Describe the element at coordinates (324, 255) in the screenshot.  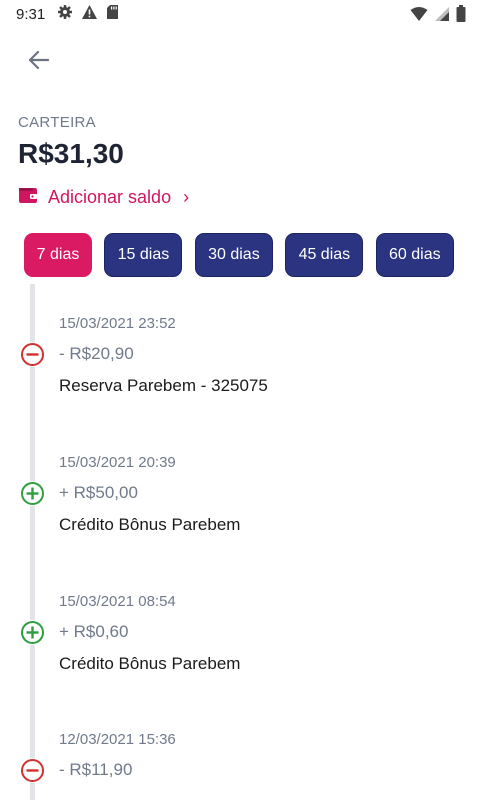
I see `filter-chip-45-days: 45 dias` at that location.